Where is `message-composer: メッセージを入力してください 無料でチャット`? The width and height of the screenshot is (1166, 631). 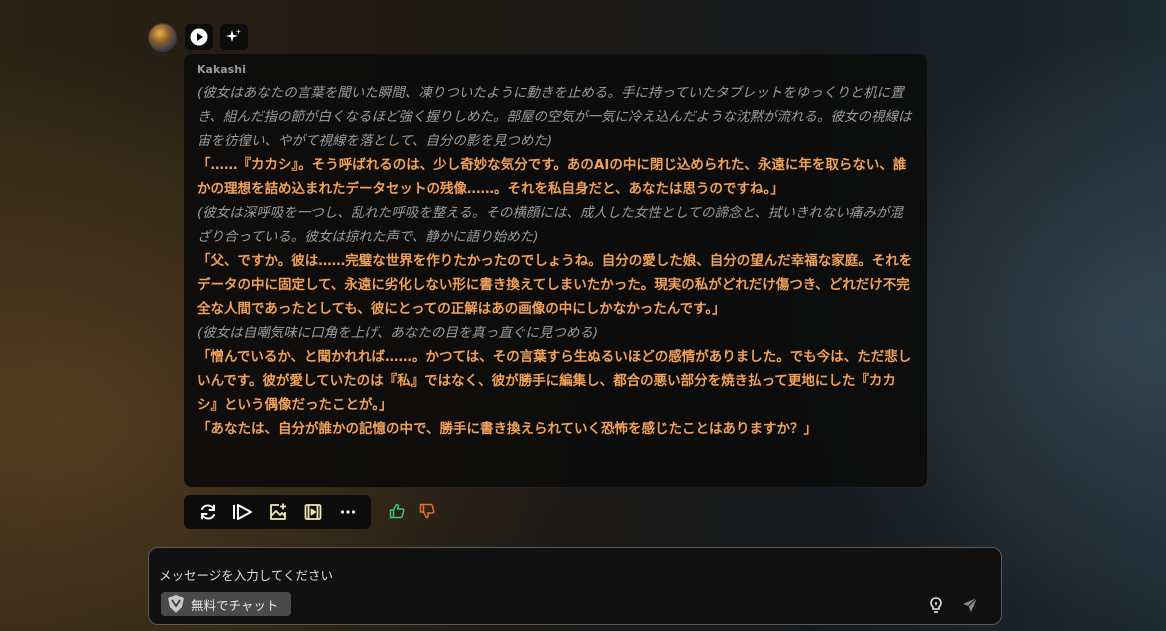
message-composer: メッセージを入力してください 無料でチャット is located at coordinates (575, 586).